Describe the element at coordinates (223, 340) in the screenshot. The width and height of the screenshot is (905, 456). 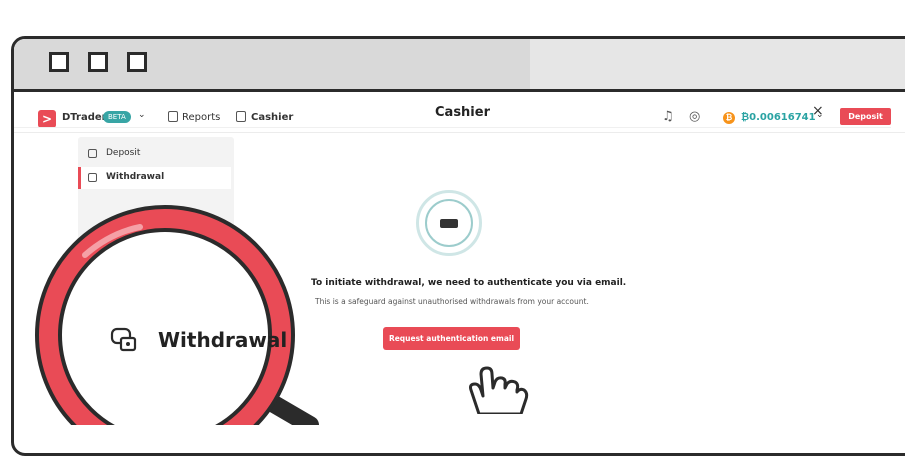
I see `magnified-withdrawal-label: Withdrawal` at that location.